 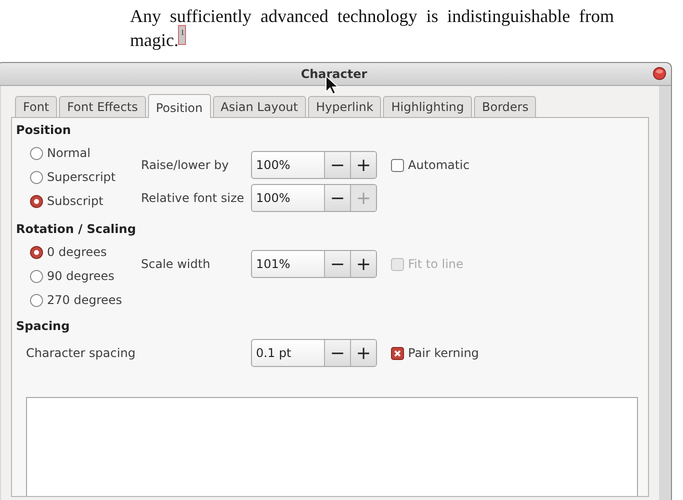 What do you see at coordinates (372, 28) in the screenshot?
I see `document-paragraph: Any sufficiently advanced technology is indistinguishable from magic.$^{1}$` at bounding box center [372, 28].